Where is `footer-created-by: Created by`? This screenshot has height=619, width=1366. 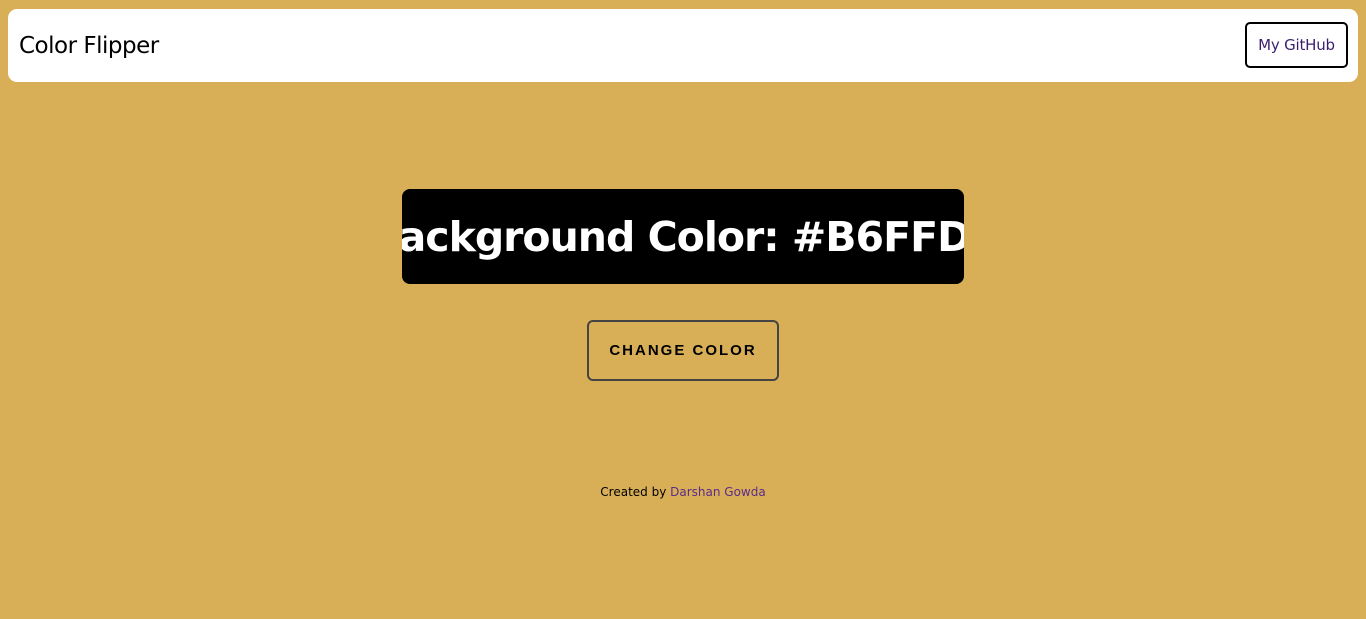 footer-created-by: Created by is located at coordinates (635, 492).